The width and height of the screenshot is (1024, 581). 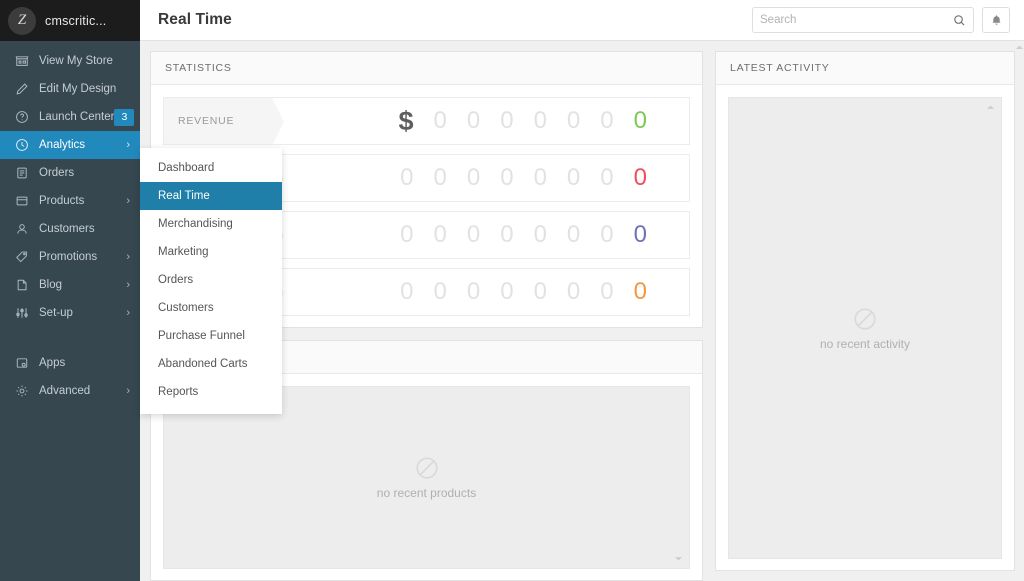 What do you see at coordinates (203, 364) in the screenshot?
I see `menu-item-label: Abandoned Carts` at bounding box center [203, 364].